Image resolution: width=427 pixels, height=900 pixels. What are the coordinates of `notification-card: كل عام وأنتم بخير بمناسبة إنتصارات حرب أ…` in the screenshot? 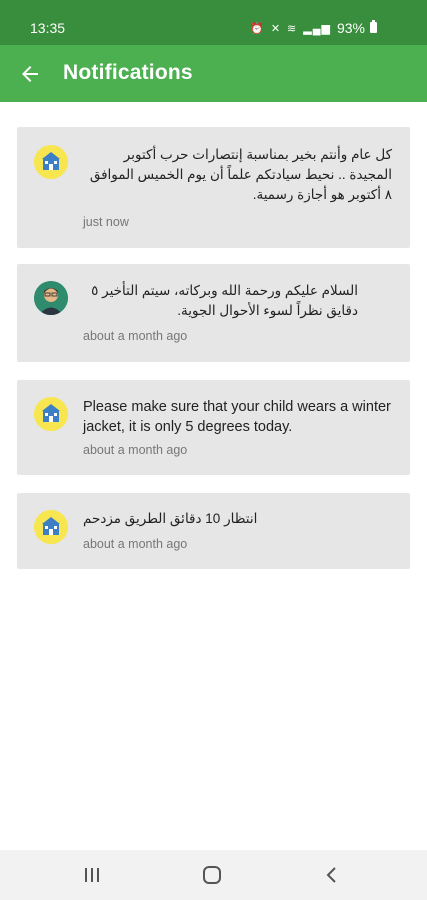 It's located at (213, 187).